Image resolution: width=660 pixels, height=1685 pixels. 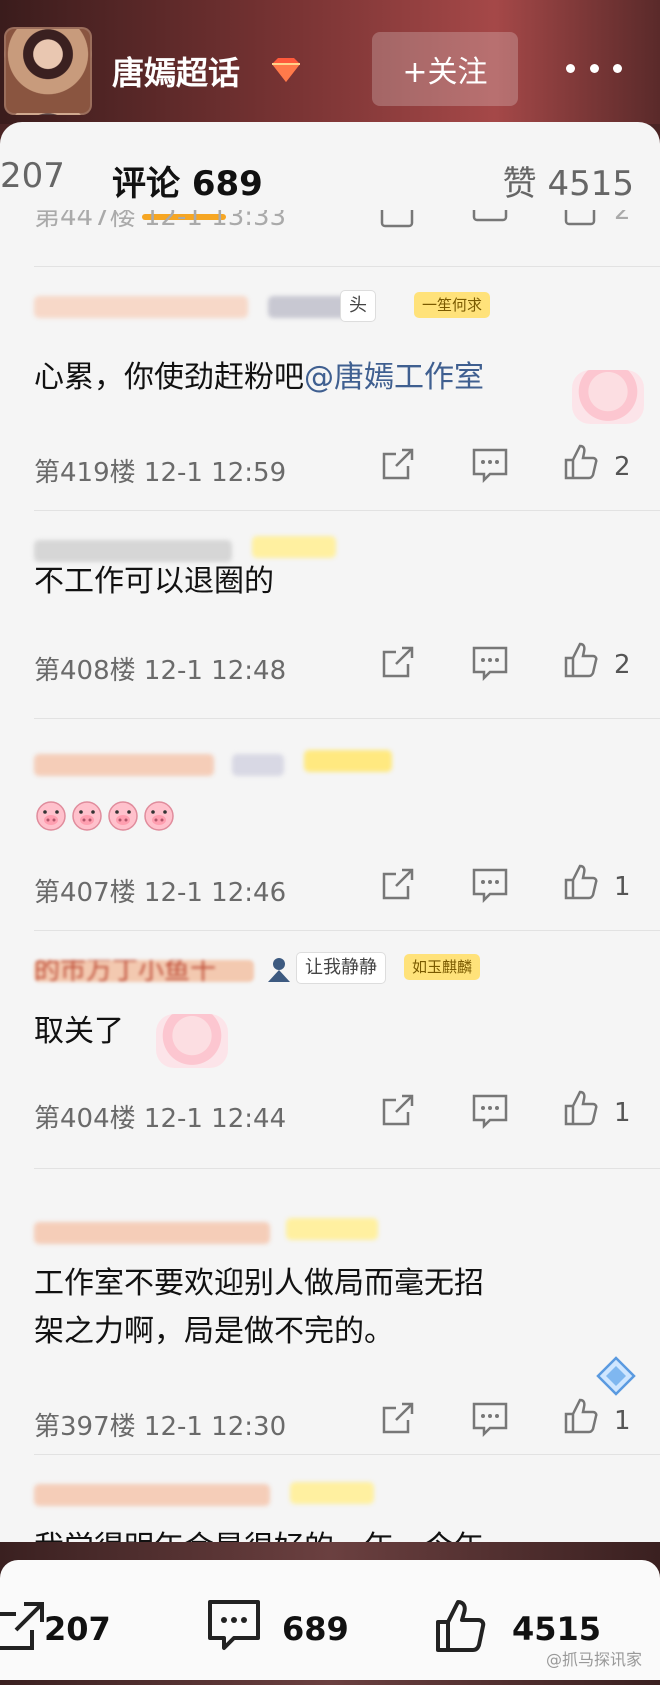 I want to click on more-options-icon, so click(x=594, y=68).